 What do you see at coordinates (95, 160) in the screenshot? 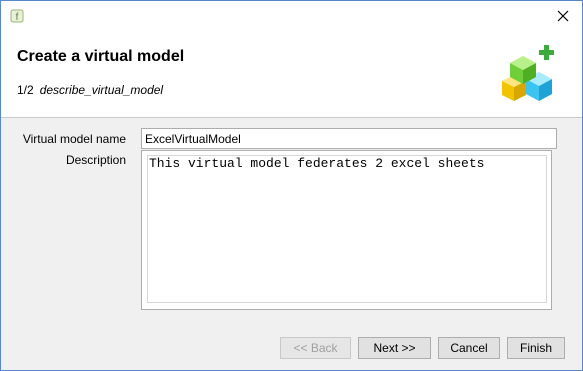
I see `description-label: Description` at bounding box center [95, 160].